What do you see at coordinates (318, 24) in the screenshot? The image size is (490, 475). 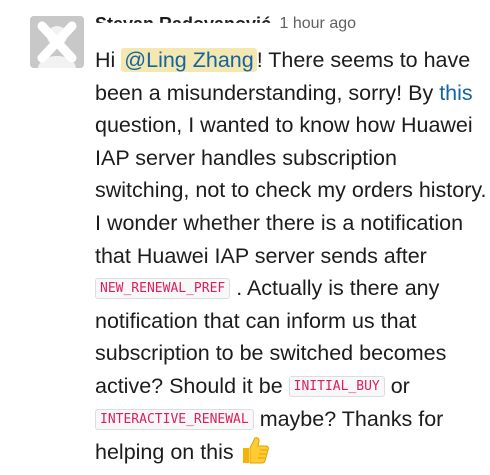 I see `timestamp: 1 hour ago` at bounding box center [318, 24].